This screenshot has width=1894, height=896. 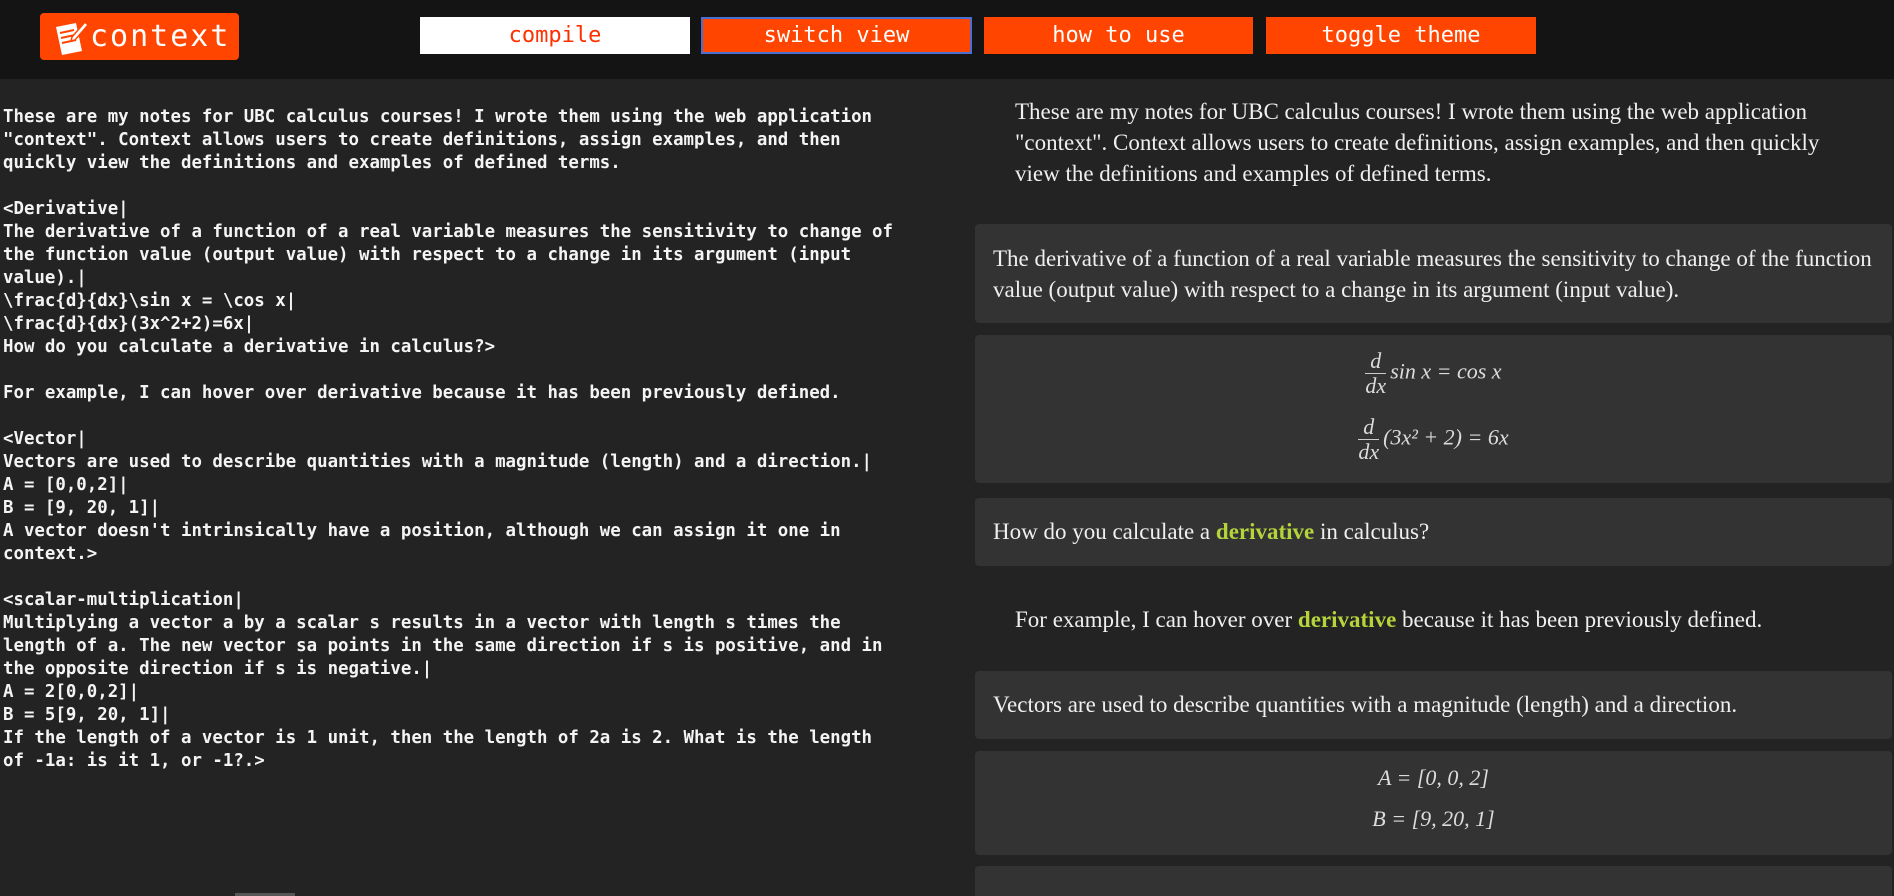 What do you see at coordinates (160, 36) in the screenshot?
I see `logo-text: context` at bounding box center [160, 36].